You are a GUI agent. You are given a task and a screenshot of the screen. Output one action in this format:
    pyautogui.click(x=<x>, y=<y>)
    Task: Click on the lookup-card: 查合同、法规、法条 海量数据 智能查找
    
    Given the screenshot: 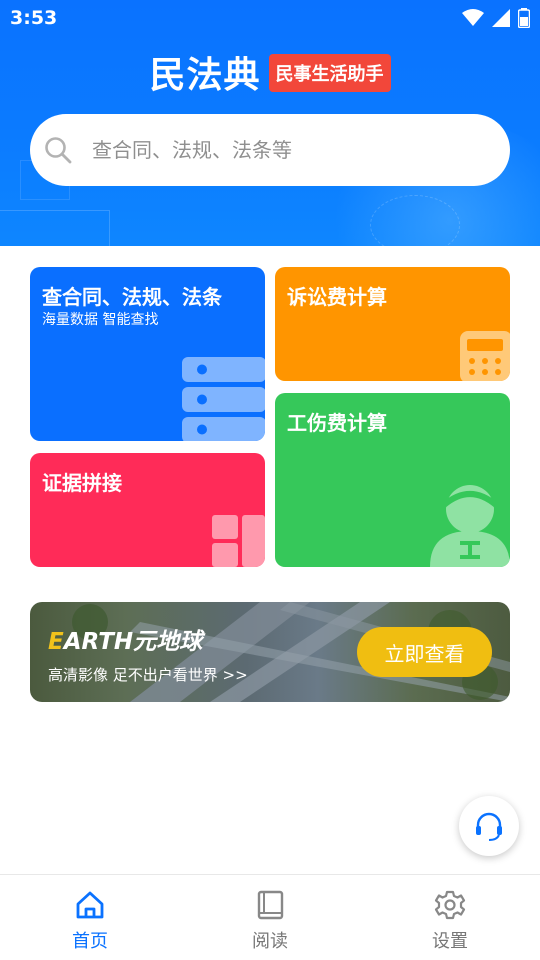 What is the action you would take?
    pyautogui.click(x=147, y=354)
    